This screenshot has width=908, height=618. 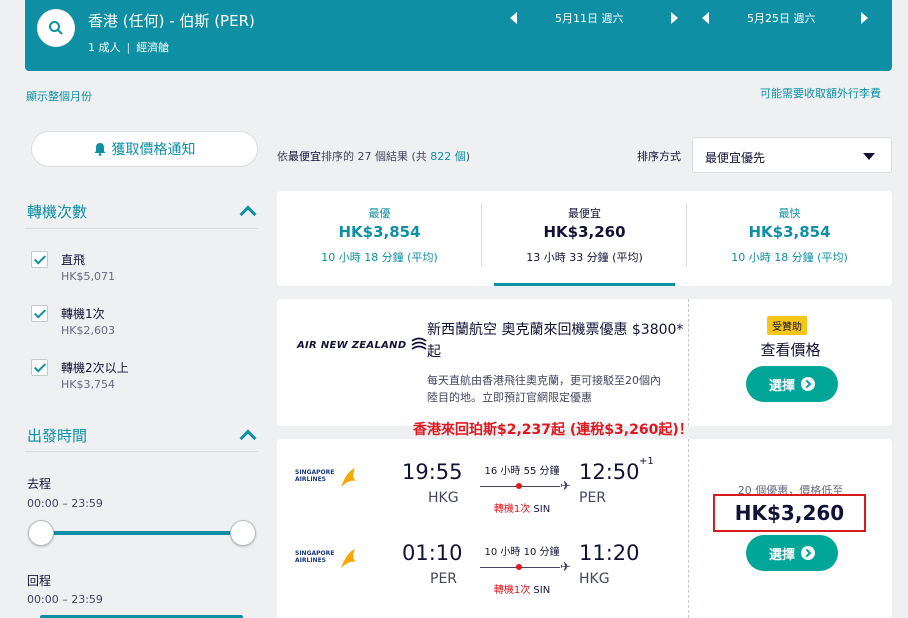 What do you see at coordinates (57, 436) in the screenshot?
I see `times-title: 出發時間` at bounding box center [57, 436].